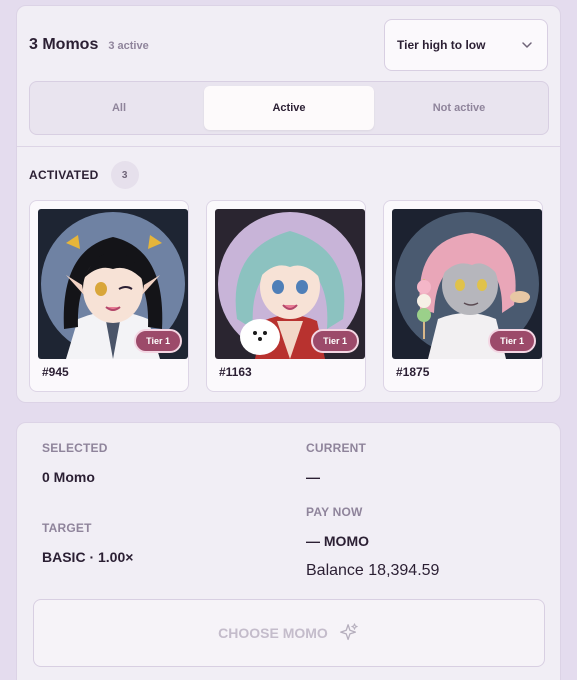 Image resolution: width=577 pixels, height=680 pixels. Describe the element at coordinates (124, 175) in the screenshot. I see `section-count-badge: 3` at that location.